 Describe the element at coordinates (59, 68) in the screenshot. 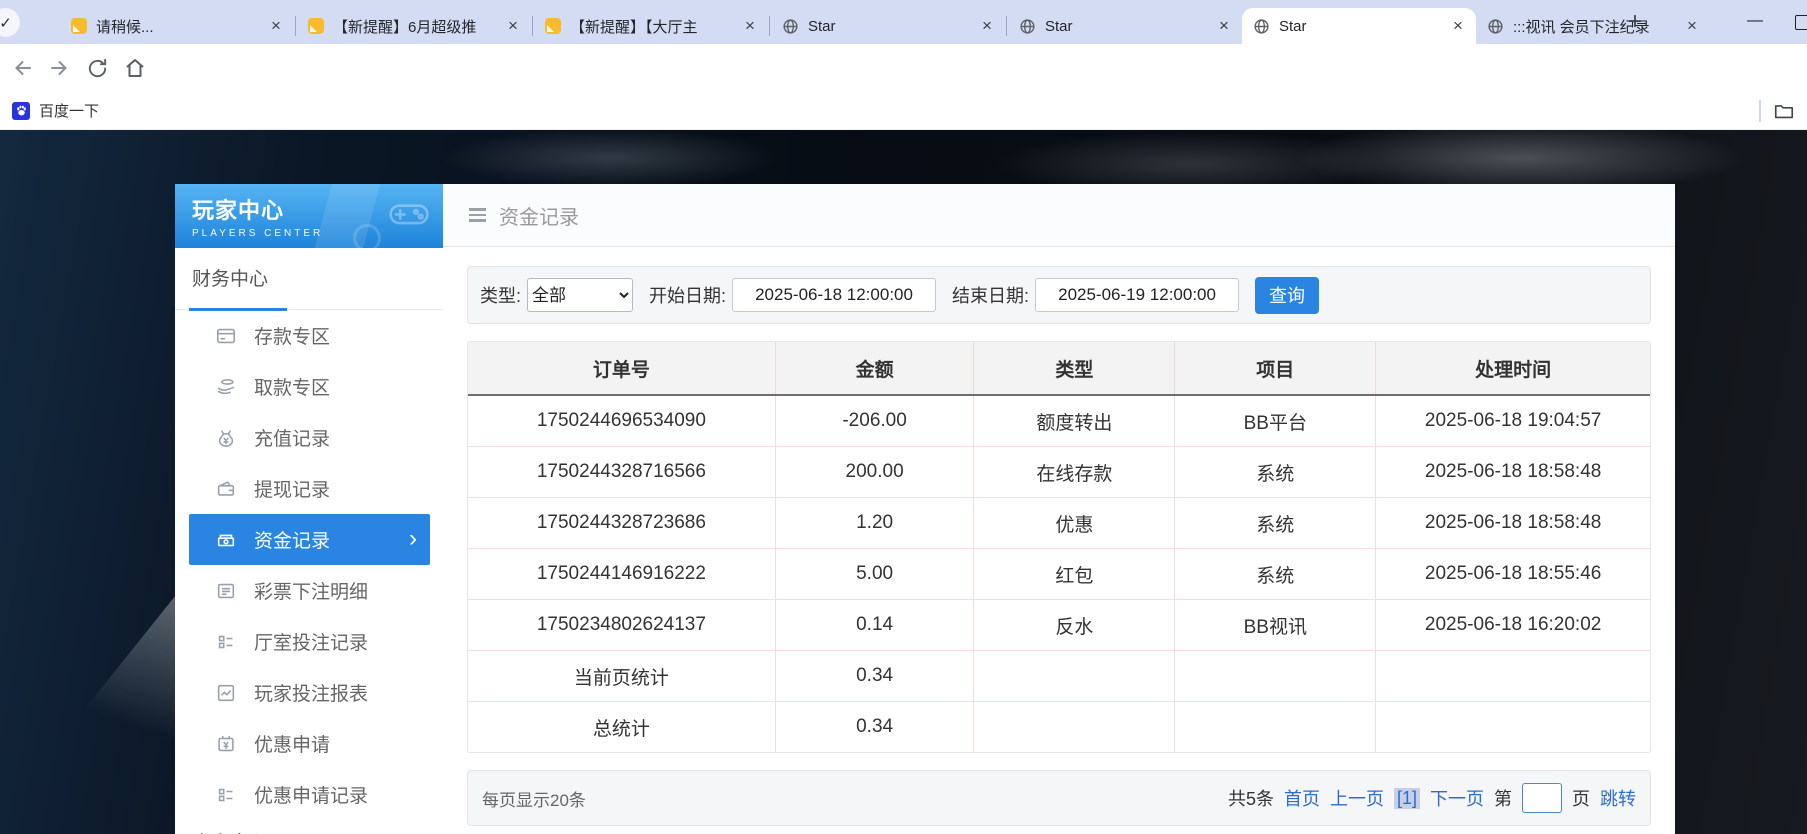

I see `forward-icon` at that location.